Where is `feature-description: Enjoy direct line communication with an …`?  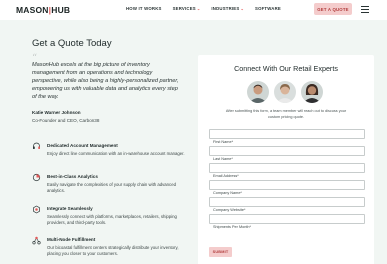
feature-description: Enjoy direct line communication with an … is located at coordinates (116, 153).